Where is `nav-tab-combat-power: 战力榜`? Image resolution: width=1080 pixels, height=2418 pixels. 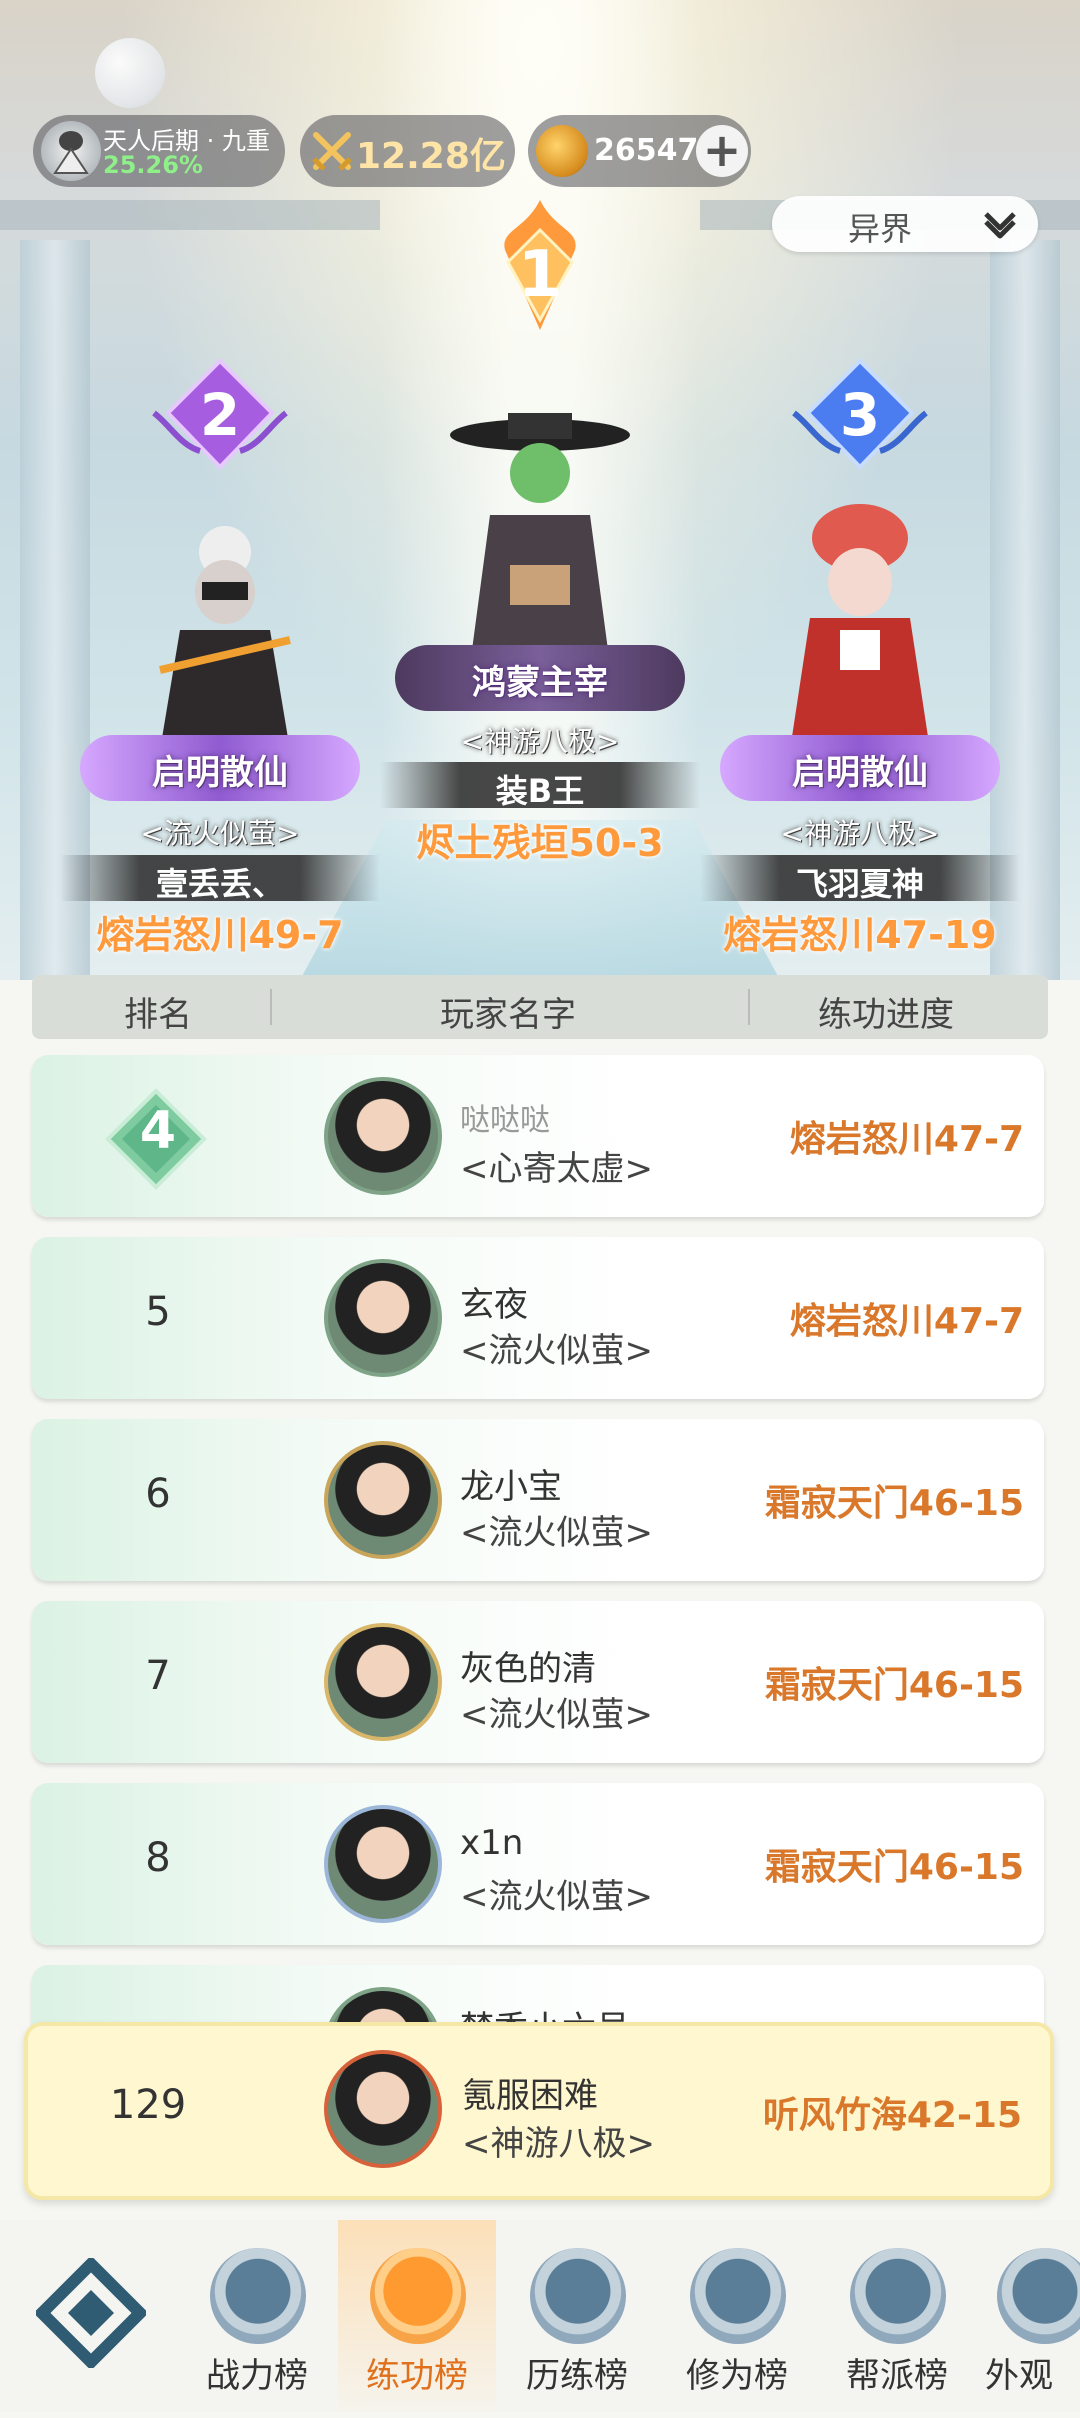 nav-tab-combat-power: 战力榜 is located at coordinates (257, 2333).